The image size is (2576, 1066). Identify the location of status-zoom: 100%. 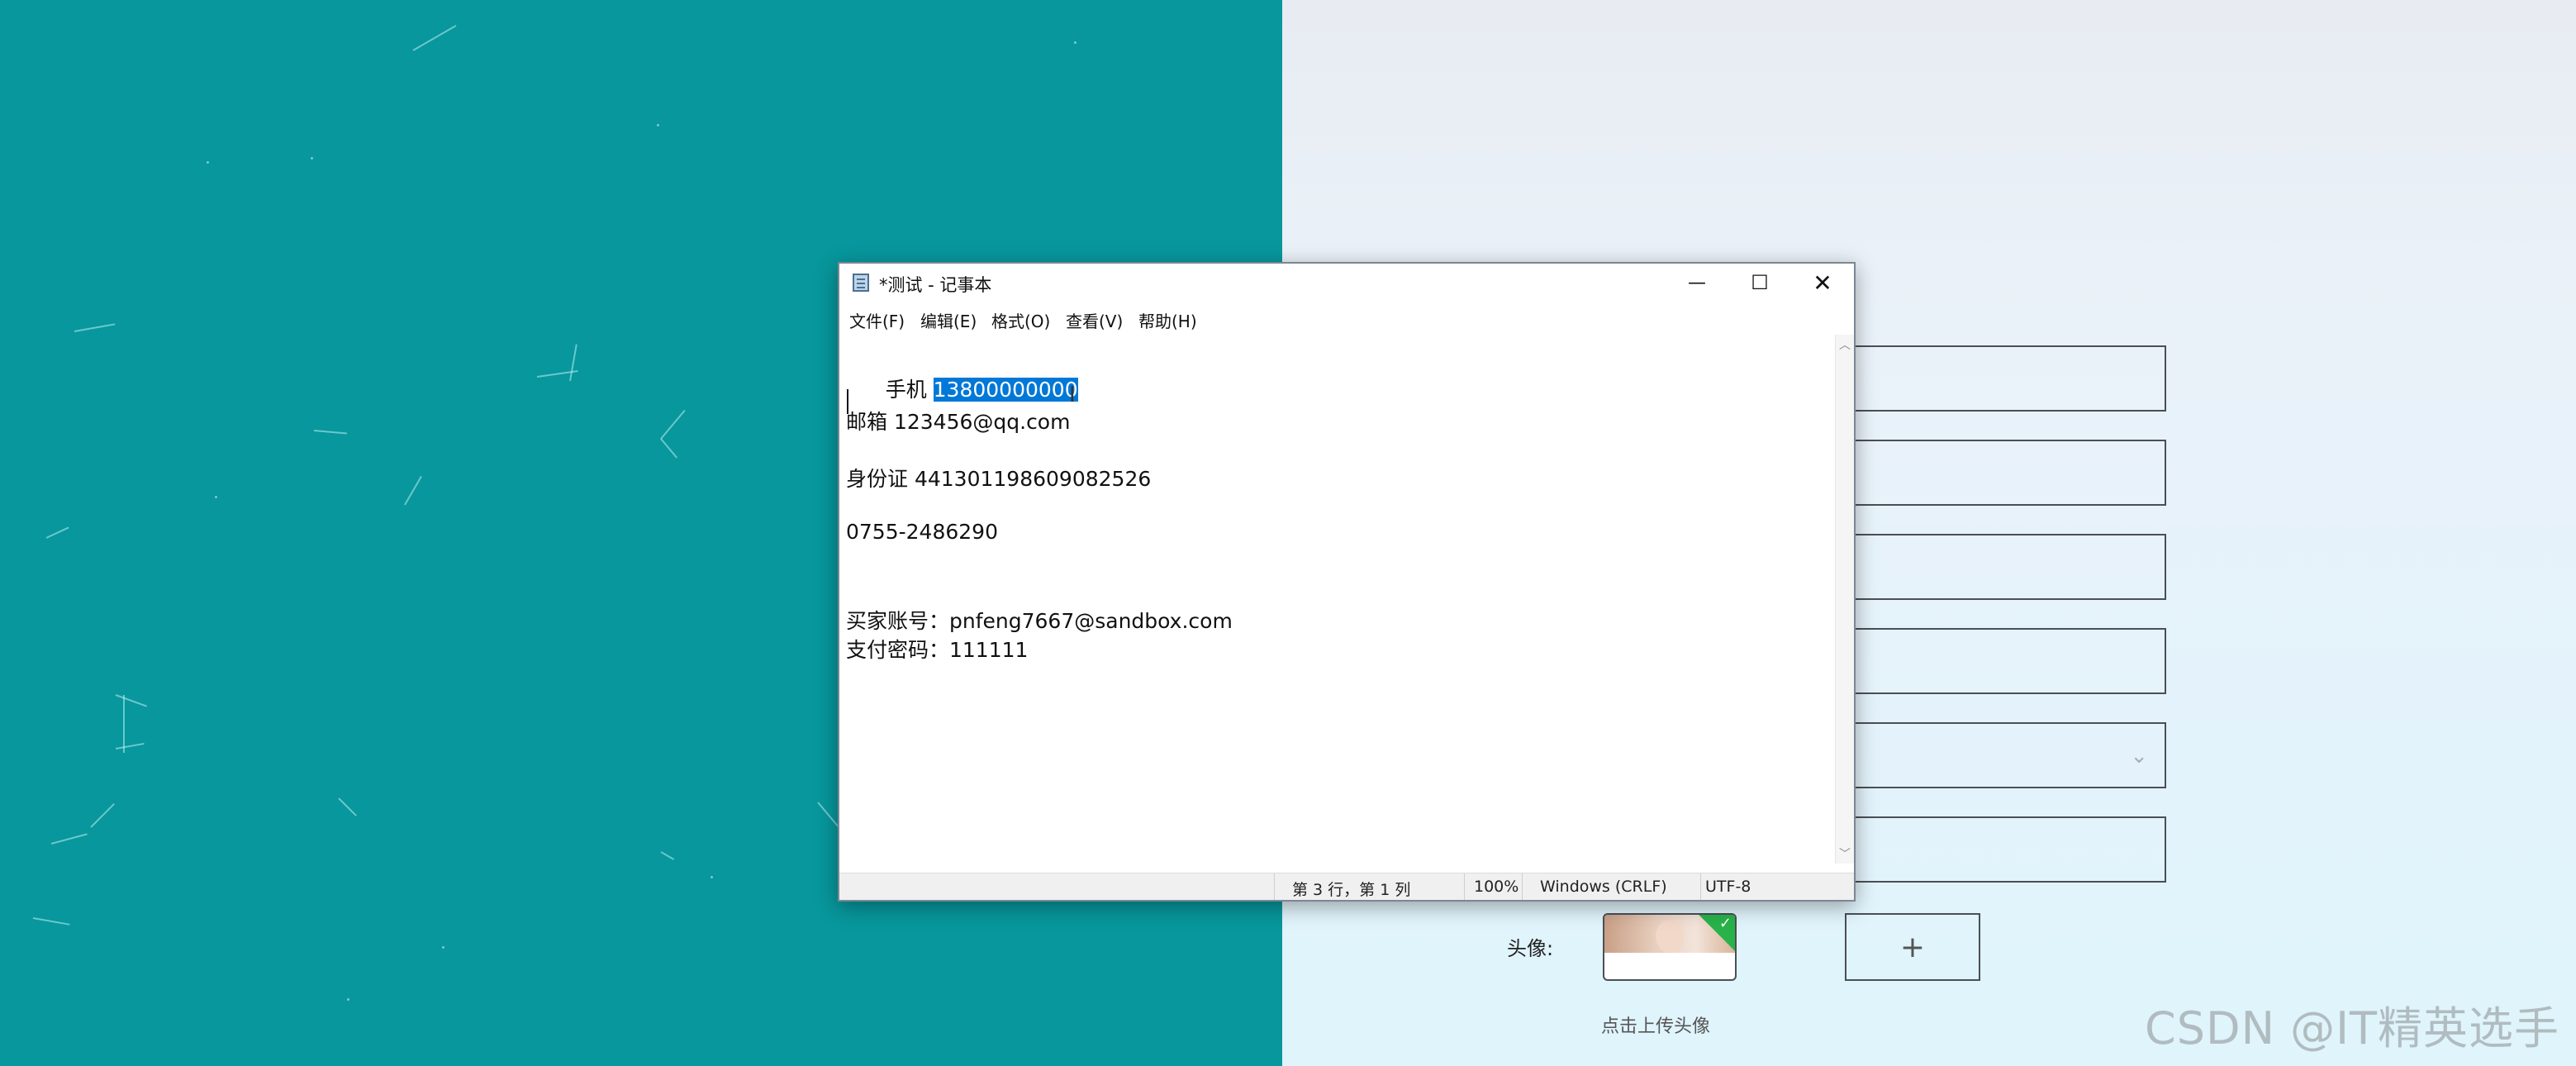
(1496, 887).